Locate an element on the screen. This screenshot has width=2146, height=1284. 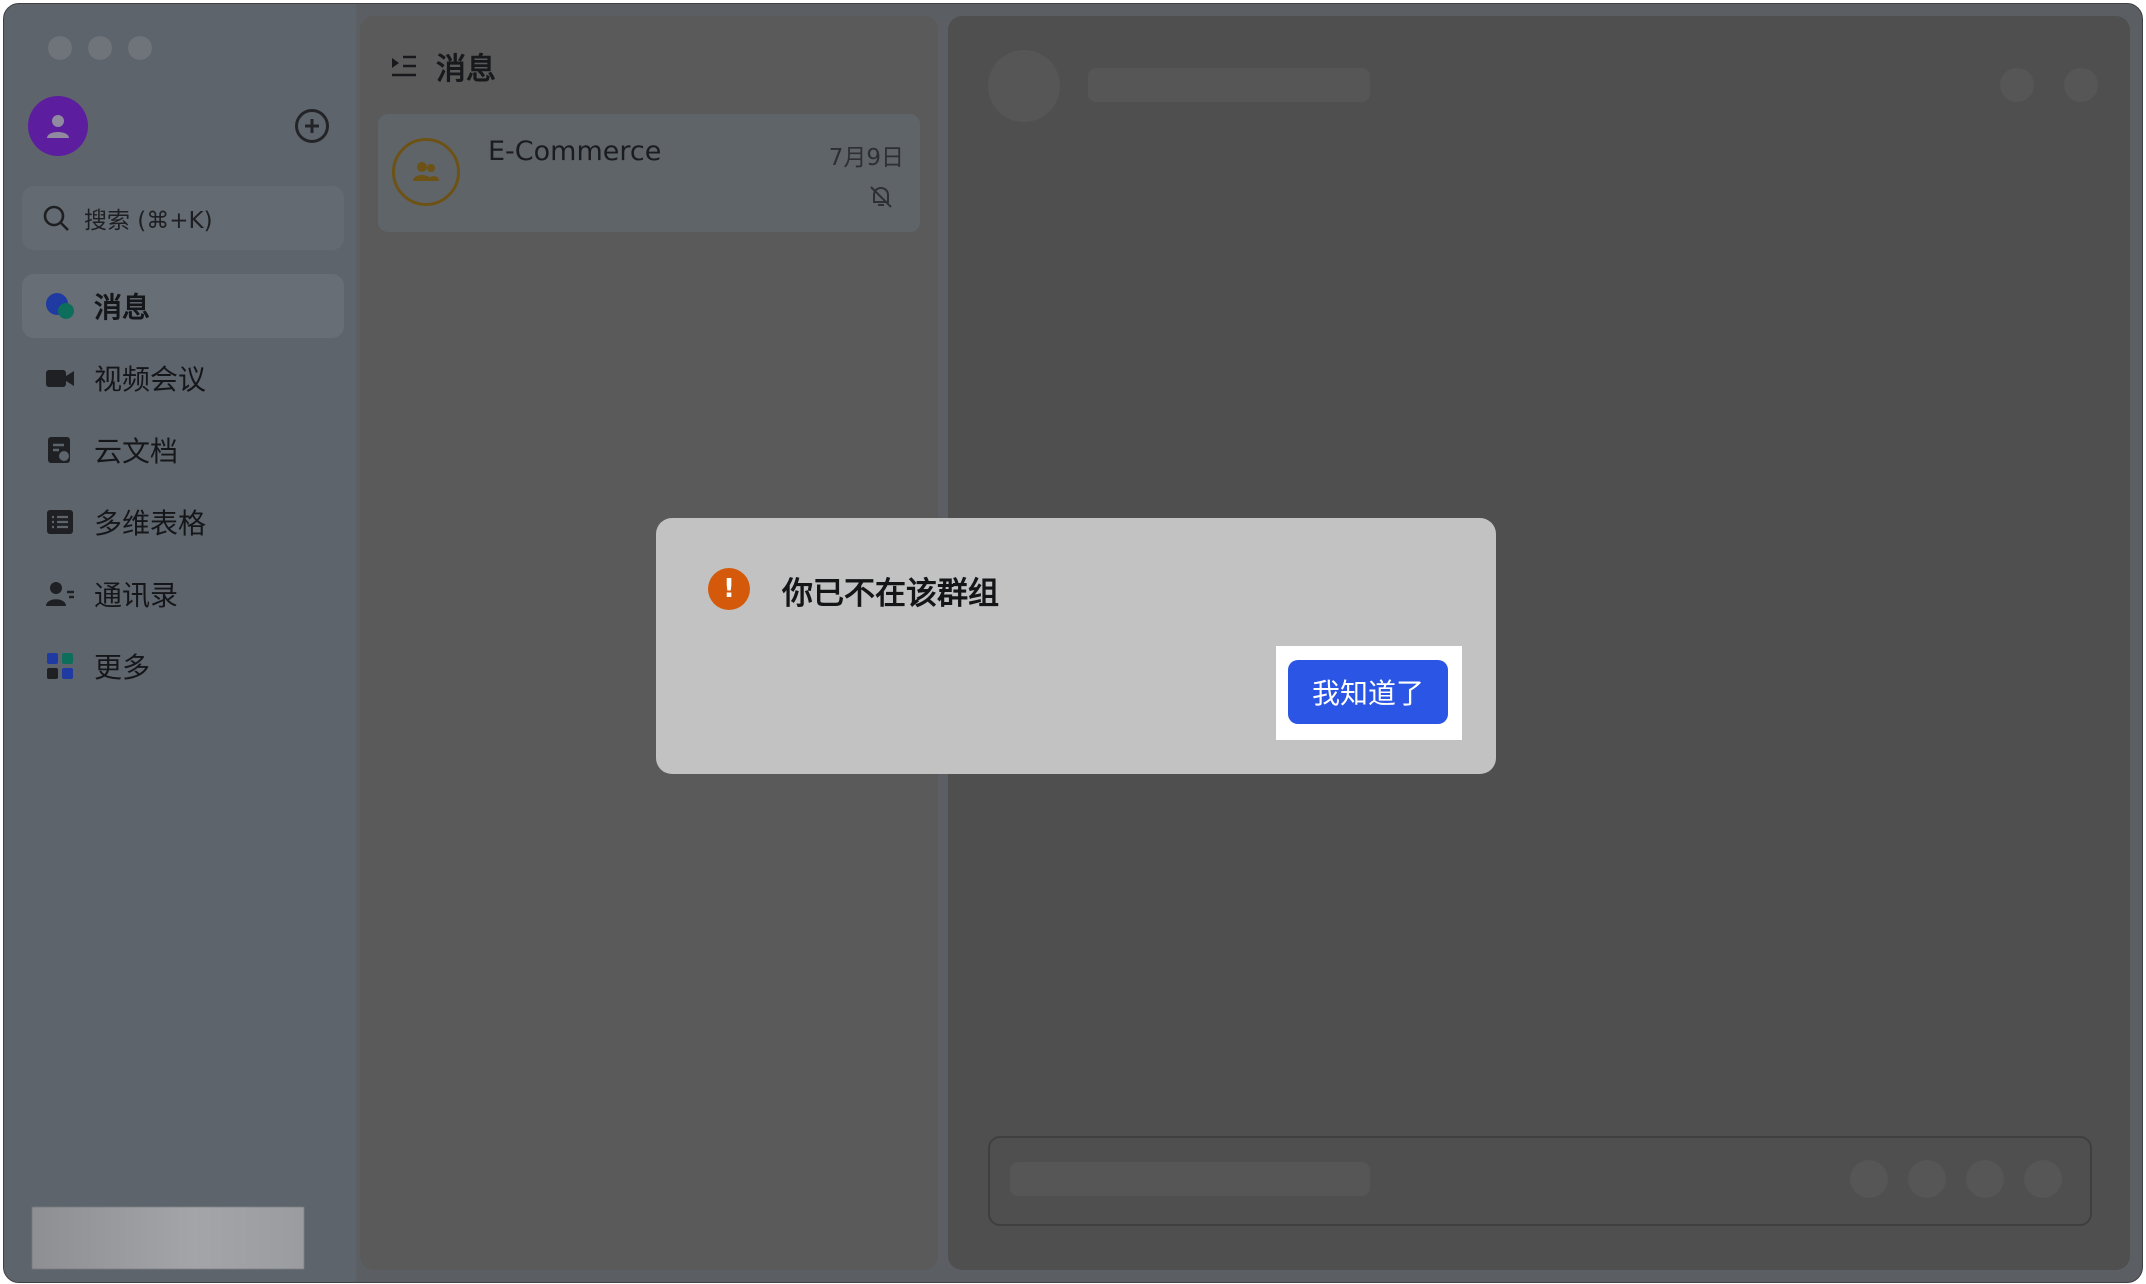
dialog-title: 你已不在该群组 is located at coordinates (890, 594).